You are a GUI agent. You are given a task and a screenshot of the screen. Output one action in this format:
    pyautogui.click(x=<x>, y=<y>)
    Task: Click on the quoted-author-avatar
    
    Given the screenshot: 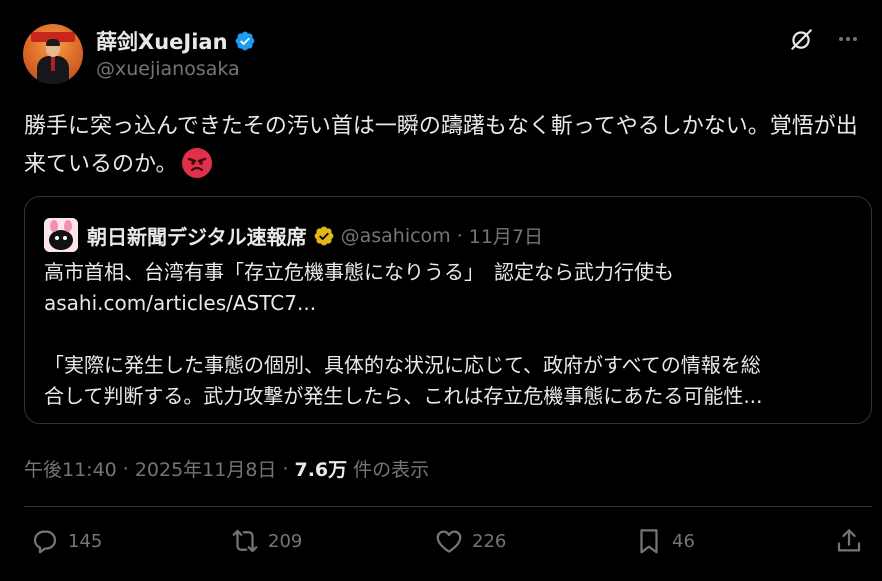 What is the action you would take?
    pyautogui.click(x=61, y=235)
    